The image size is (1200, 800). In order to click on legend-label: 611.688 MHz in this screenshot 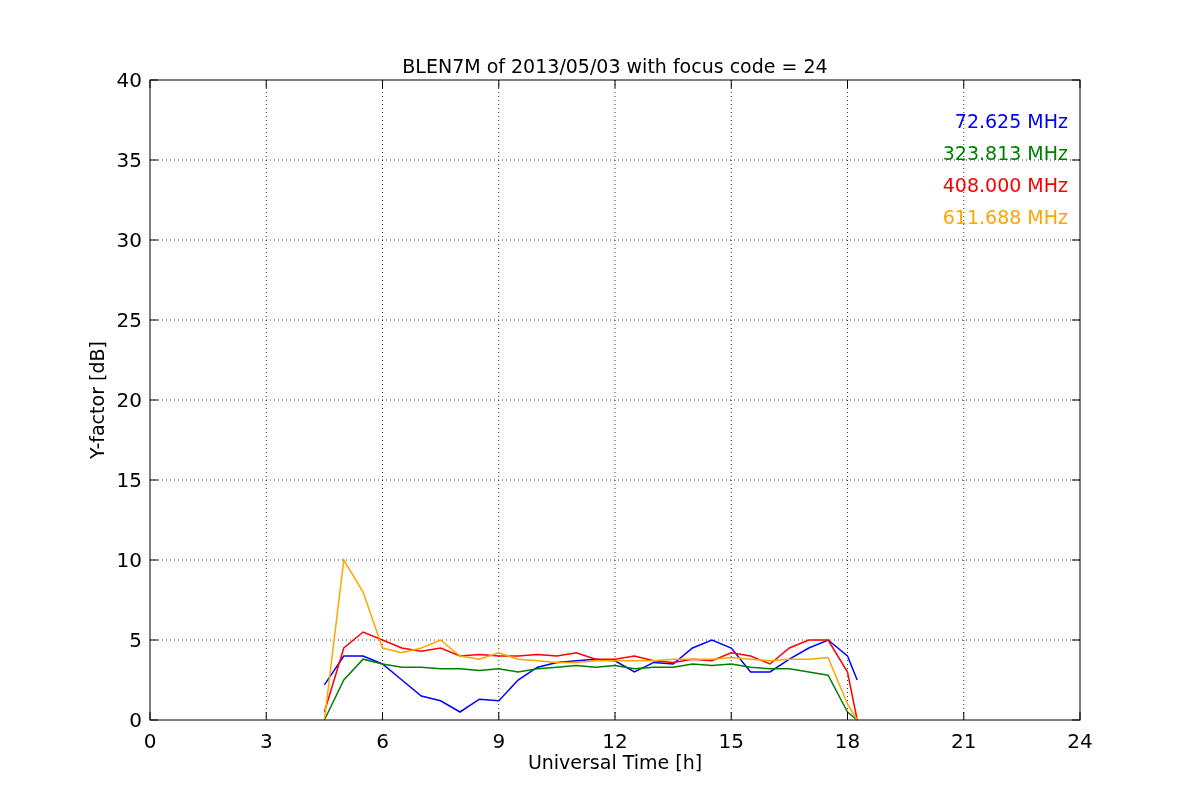, I will do `click(1005, 217)`.